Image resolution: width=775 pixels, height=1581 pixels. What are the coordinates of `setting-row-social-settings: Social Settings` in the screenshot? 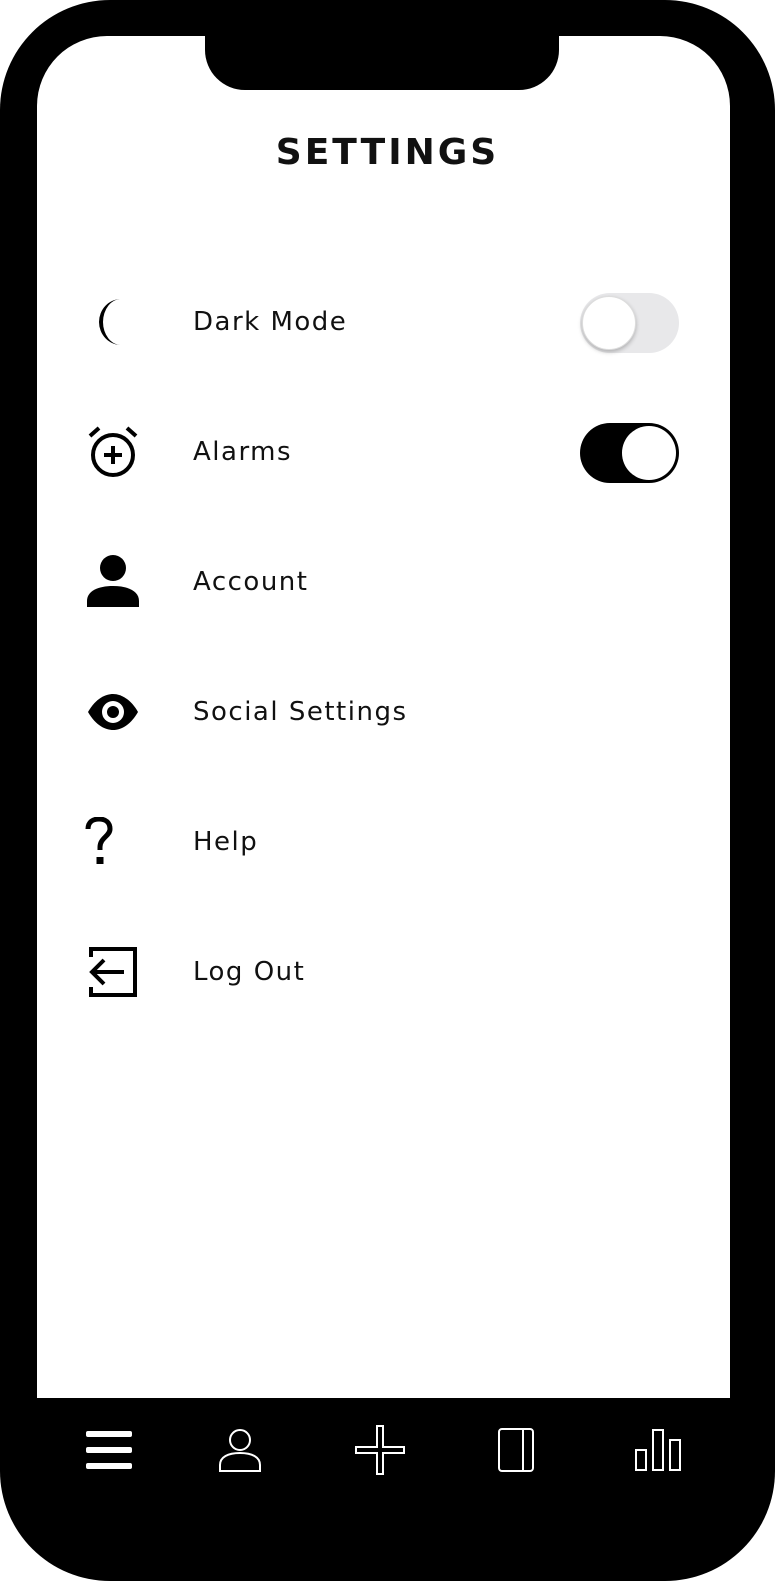 It's located at (387, 712).